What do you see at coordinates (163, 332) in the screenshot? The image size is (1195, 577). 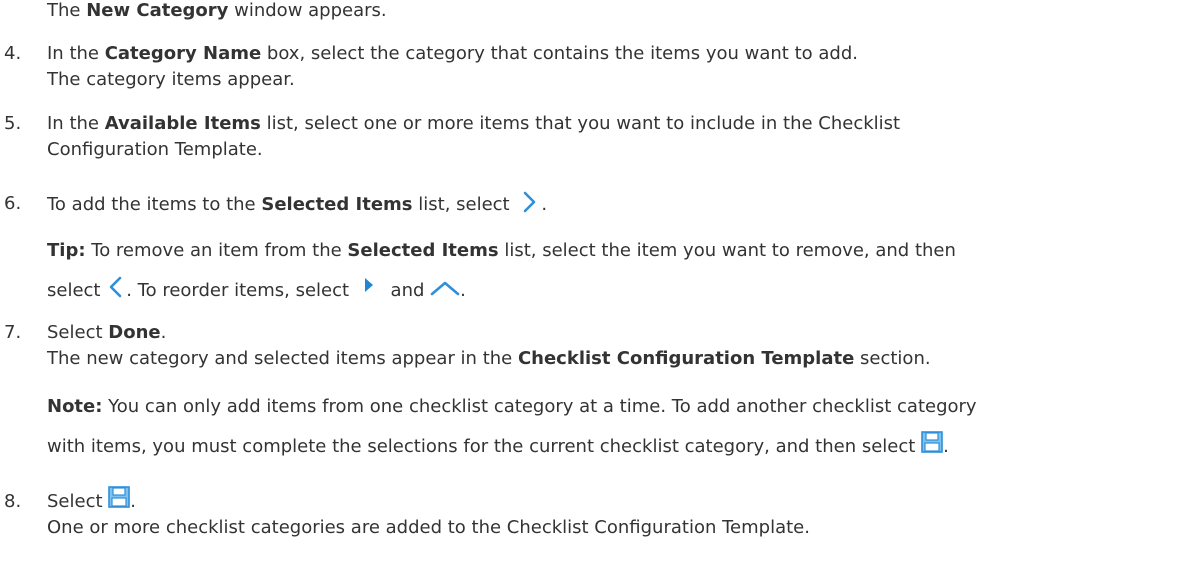 I see `step-7-text-b: .` at bounding box center [163, 332].